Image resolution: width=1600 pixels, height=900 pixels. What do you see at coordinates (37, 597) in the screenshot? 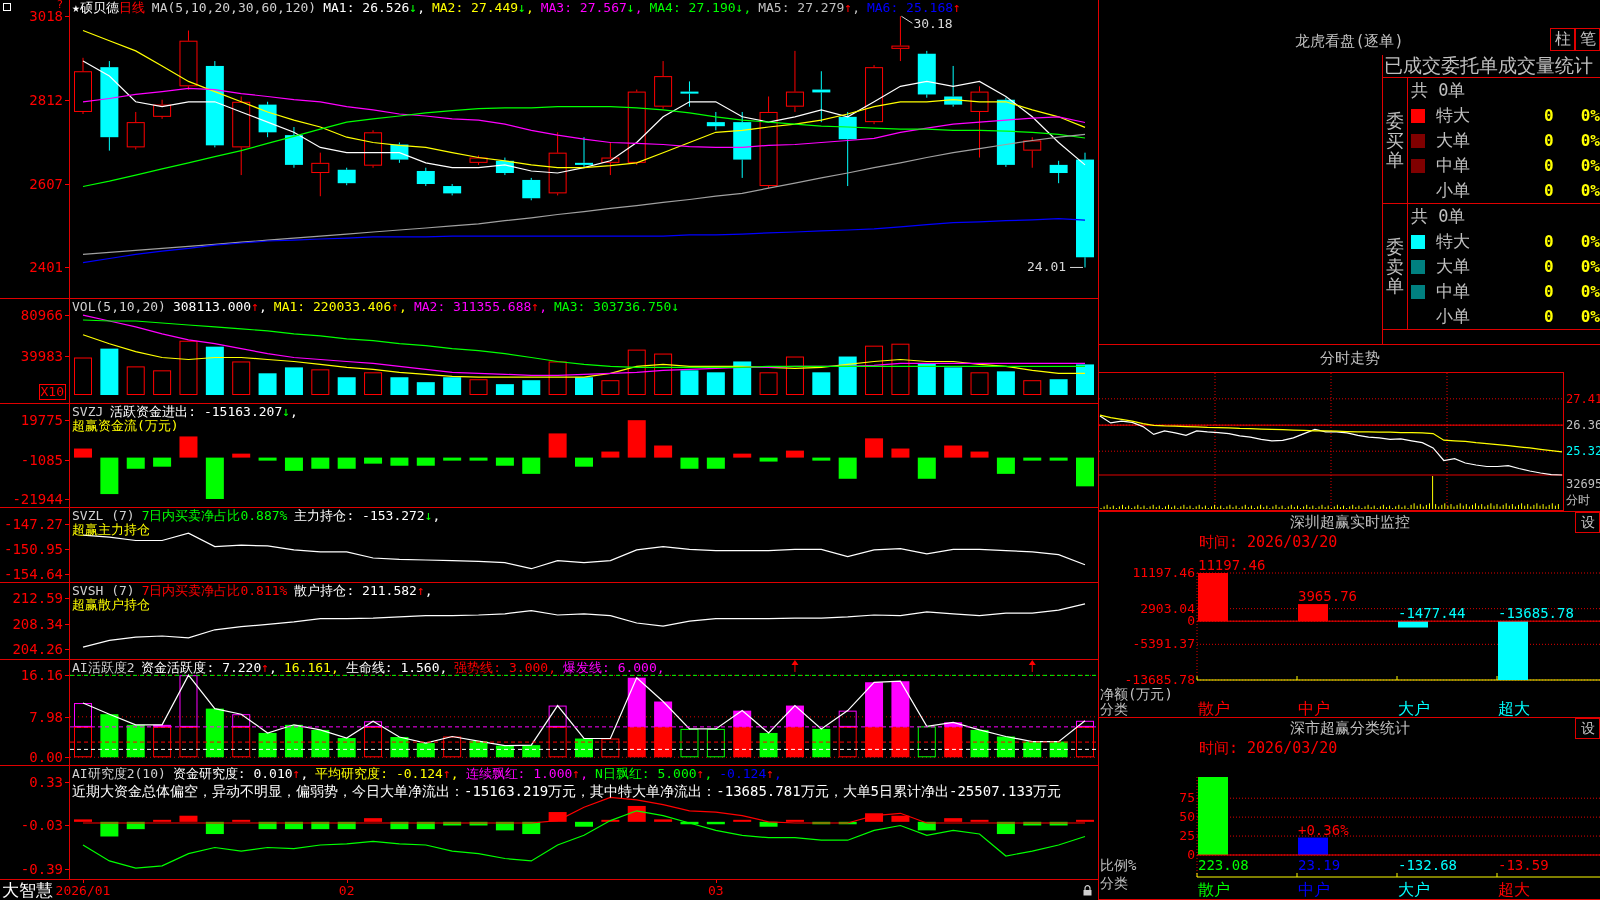
I see `axis-tick-label: 212.59` at bounding box center [37, 597].